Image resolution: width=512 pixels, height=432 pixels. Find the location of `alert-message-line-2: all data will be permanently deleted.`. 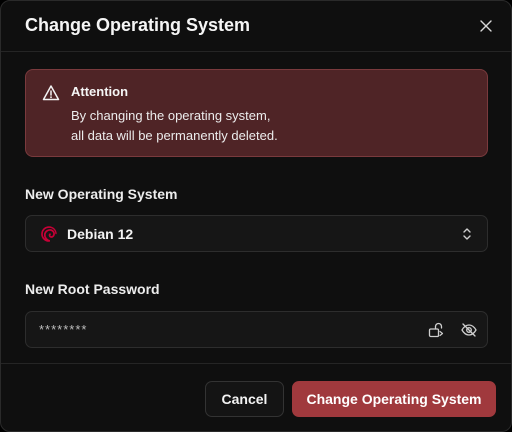

alert-message-line-2: all data will be permanently deleted. is located at coordinates (174, 135).